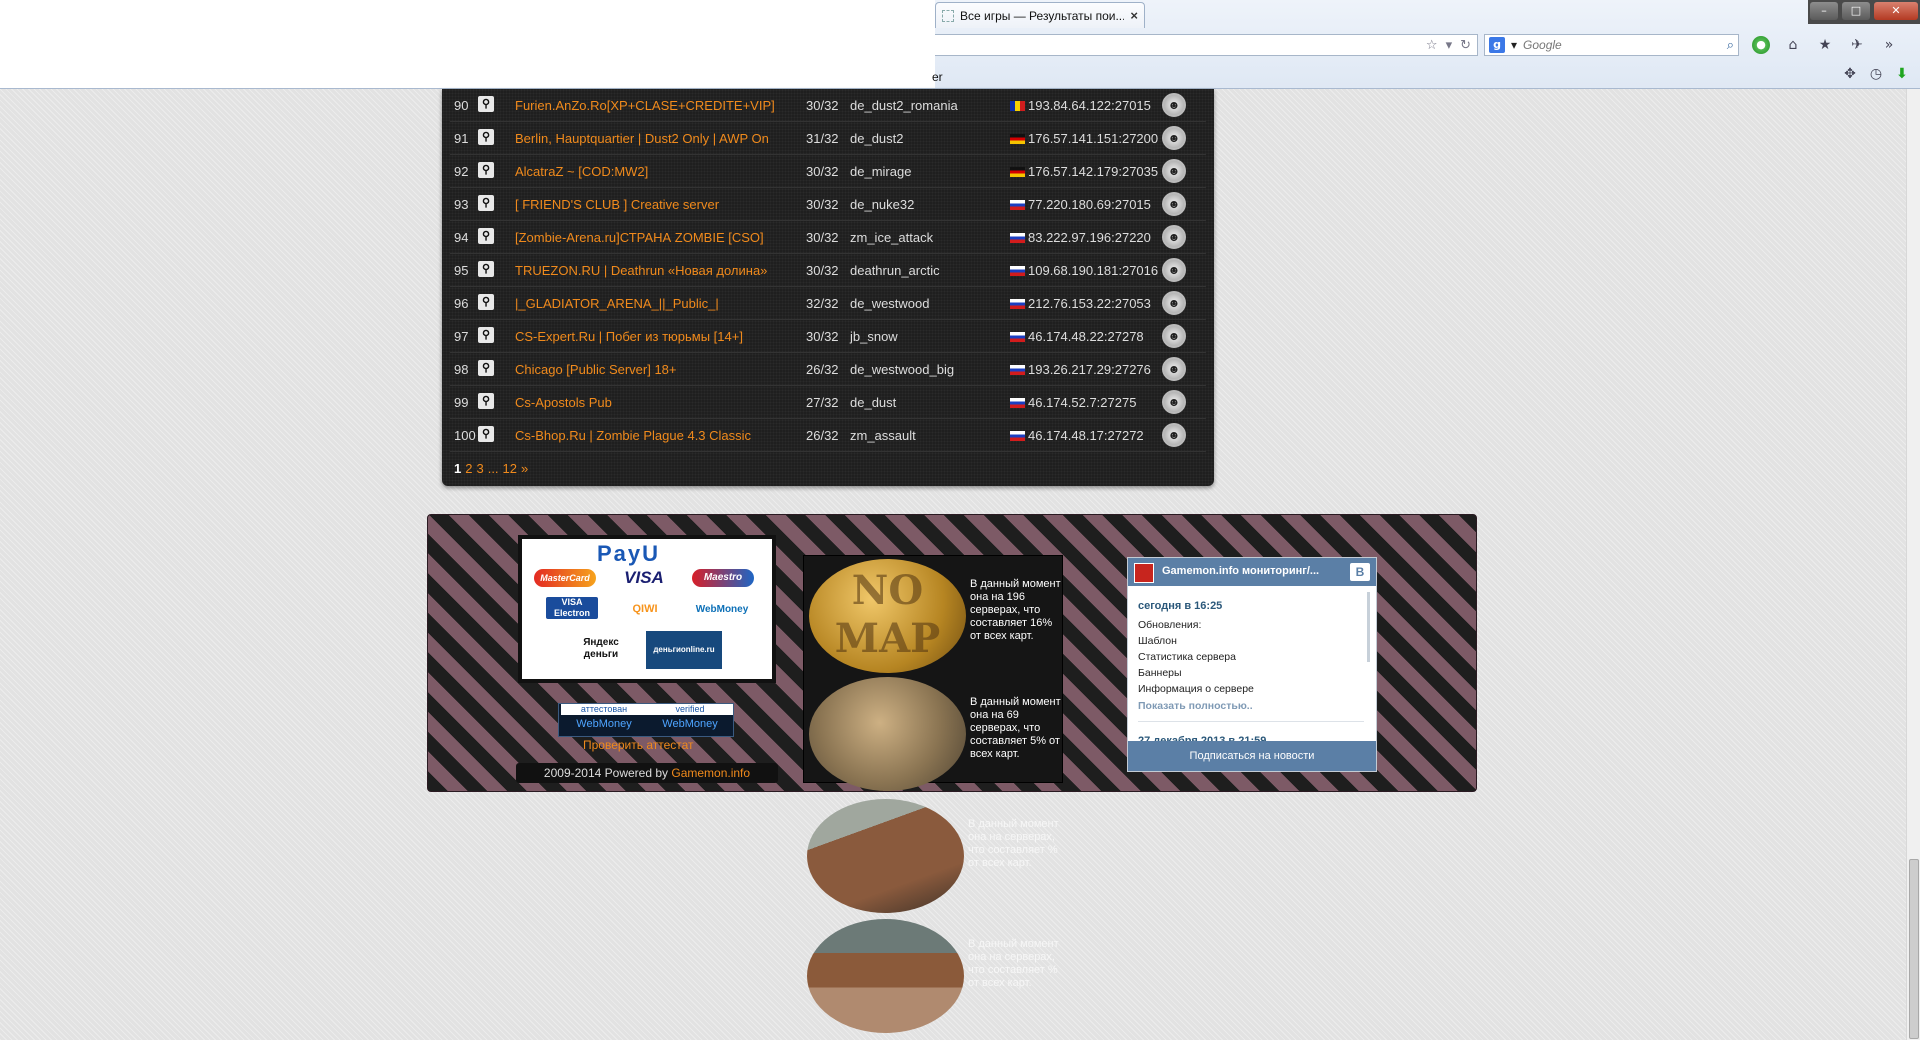  Describe the element at coordinates (510, 468) in the screenshot. I see `page-link-last: 12` at that location.